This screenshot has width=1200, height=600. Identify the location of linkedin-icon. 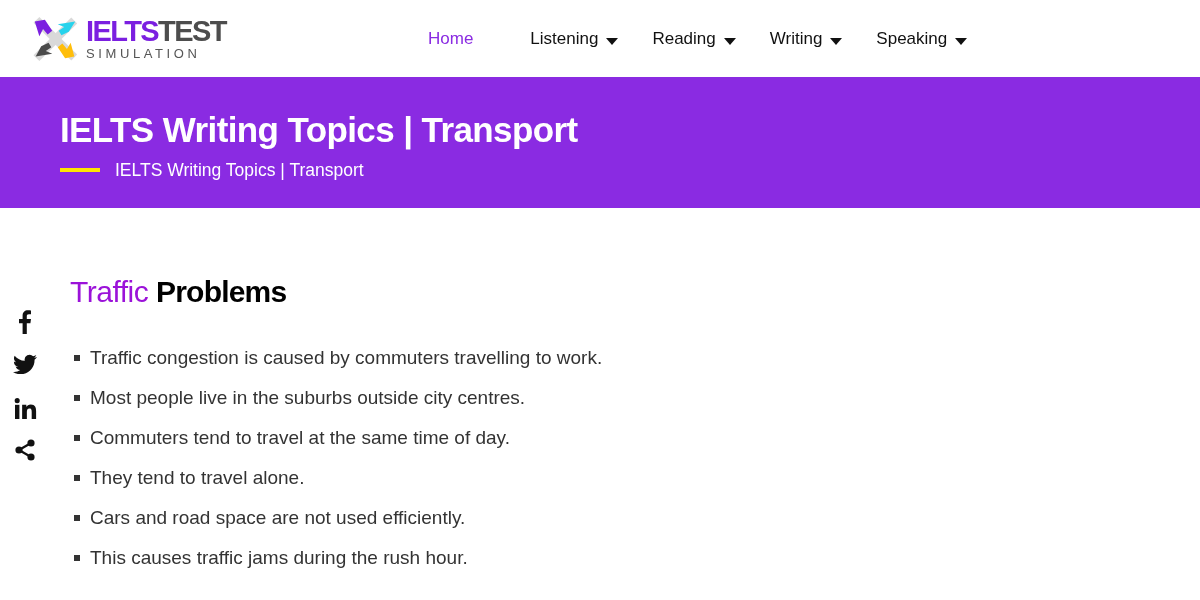
(25, 408).